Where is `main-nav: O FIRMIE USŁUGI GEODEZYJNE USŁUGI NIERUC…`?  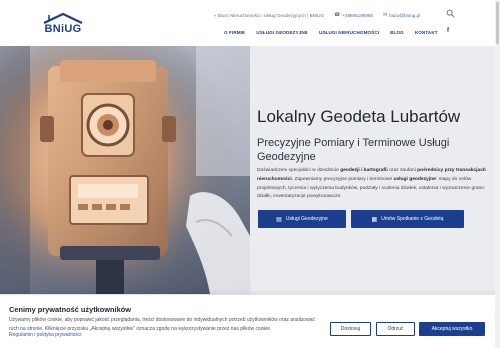
main-nav: O FIRMIE USŁUGI GEODEZYJNE USŁUGI NIERUC… is located at coordinates (336, 32).